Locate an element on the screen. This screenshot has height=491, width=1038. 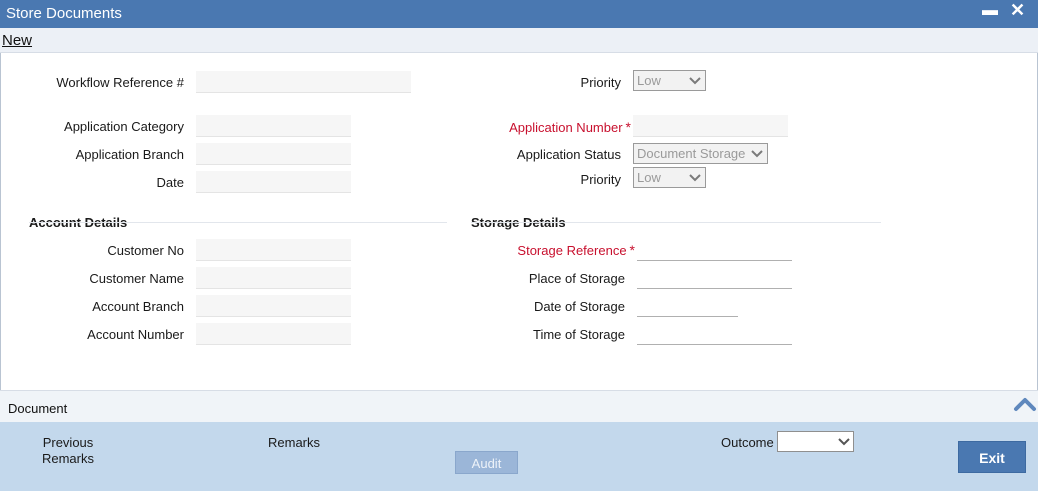
date-field is located at coordinates (273, 182).